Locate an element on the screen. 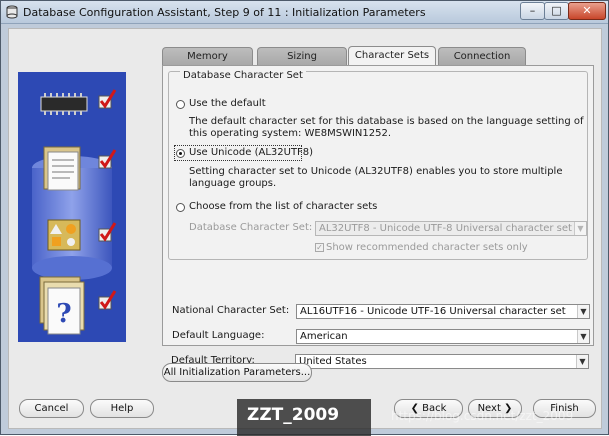  wizard-progress-graphic: ? is located at coordinates (72, 207).